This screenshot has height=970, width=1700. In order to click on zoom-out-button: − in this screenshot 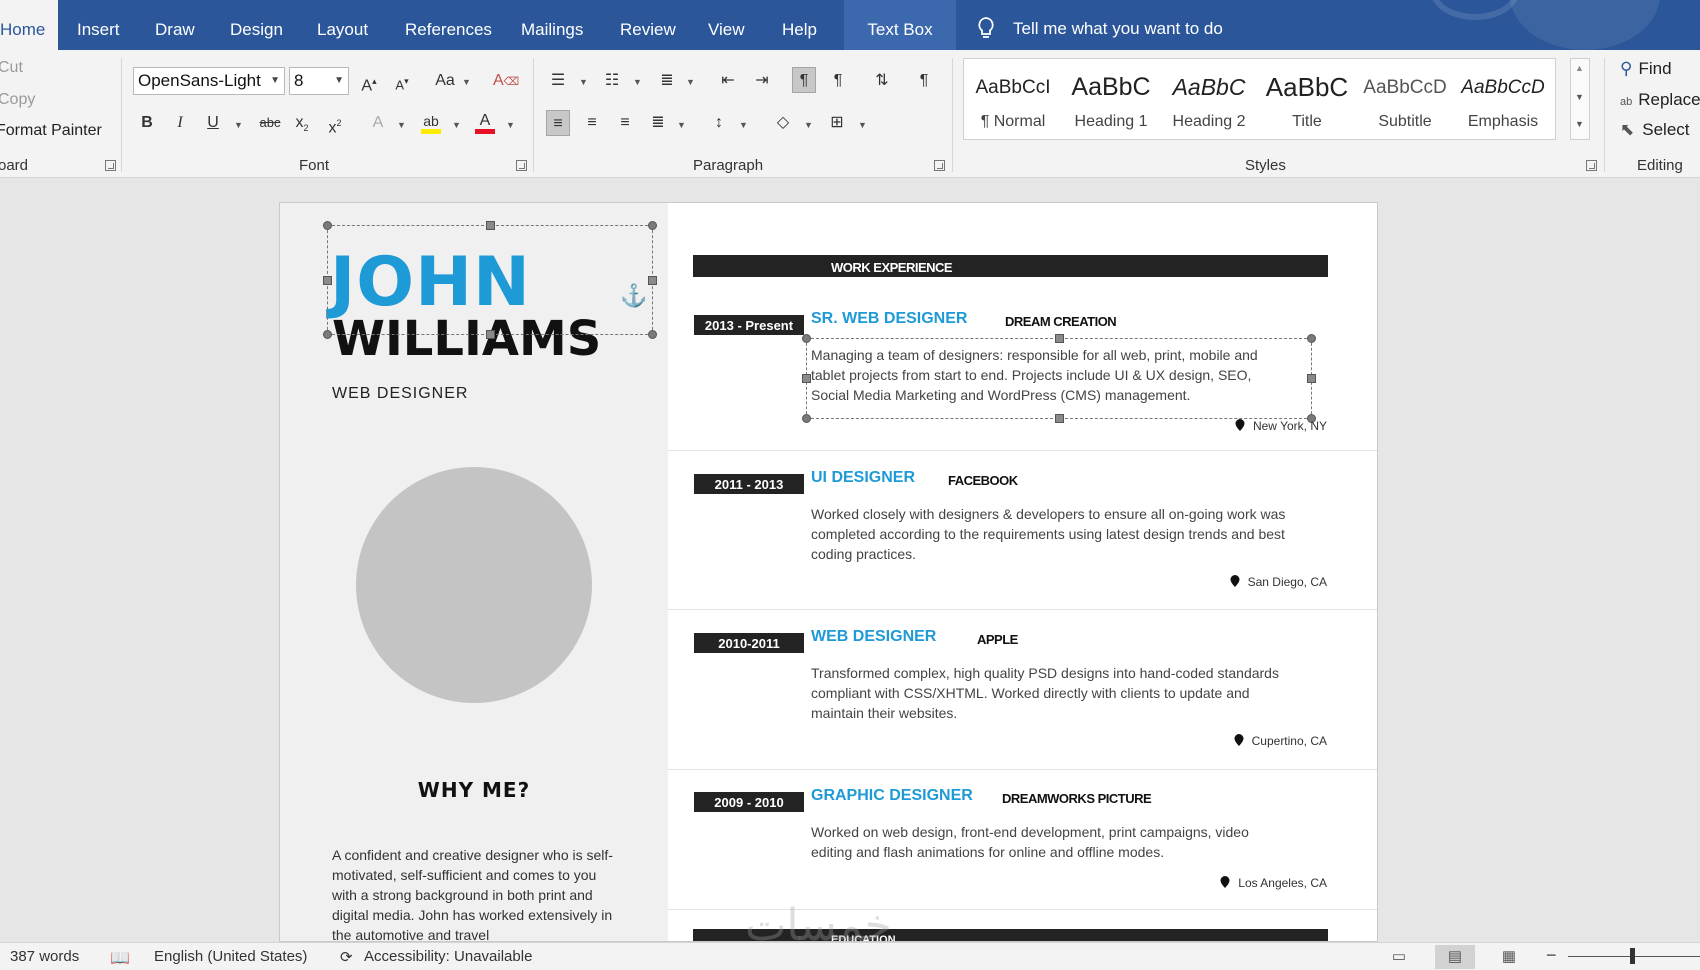, I will do `click(1551, 955)`.